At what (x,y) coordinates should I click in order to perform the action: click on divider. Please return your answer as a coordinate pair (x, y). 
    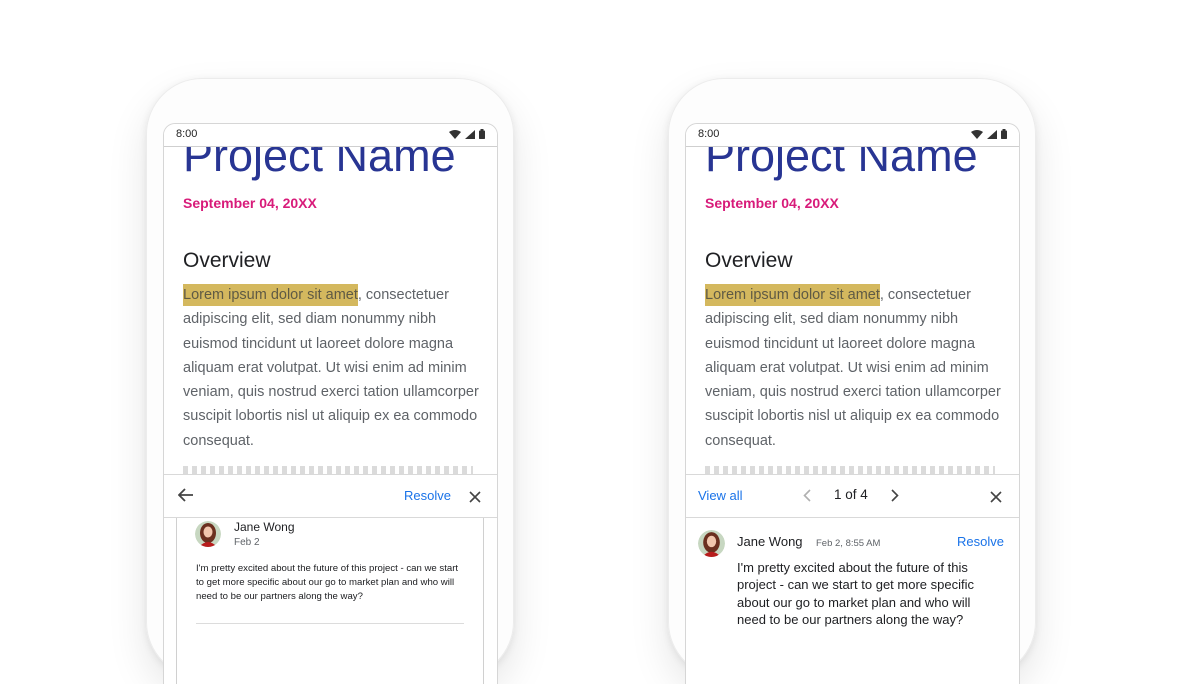
    Looking at the image, I should click on (330, 623).